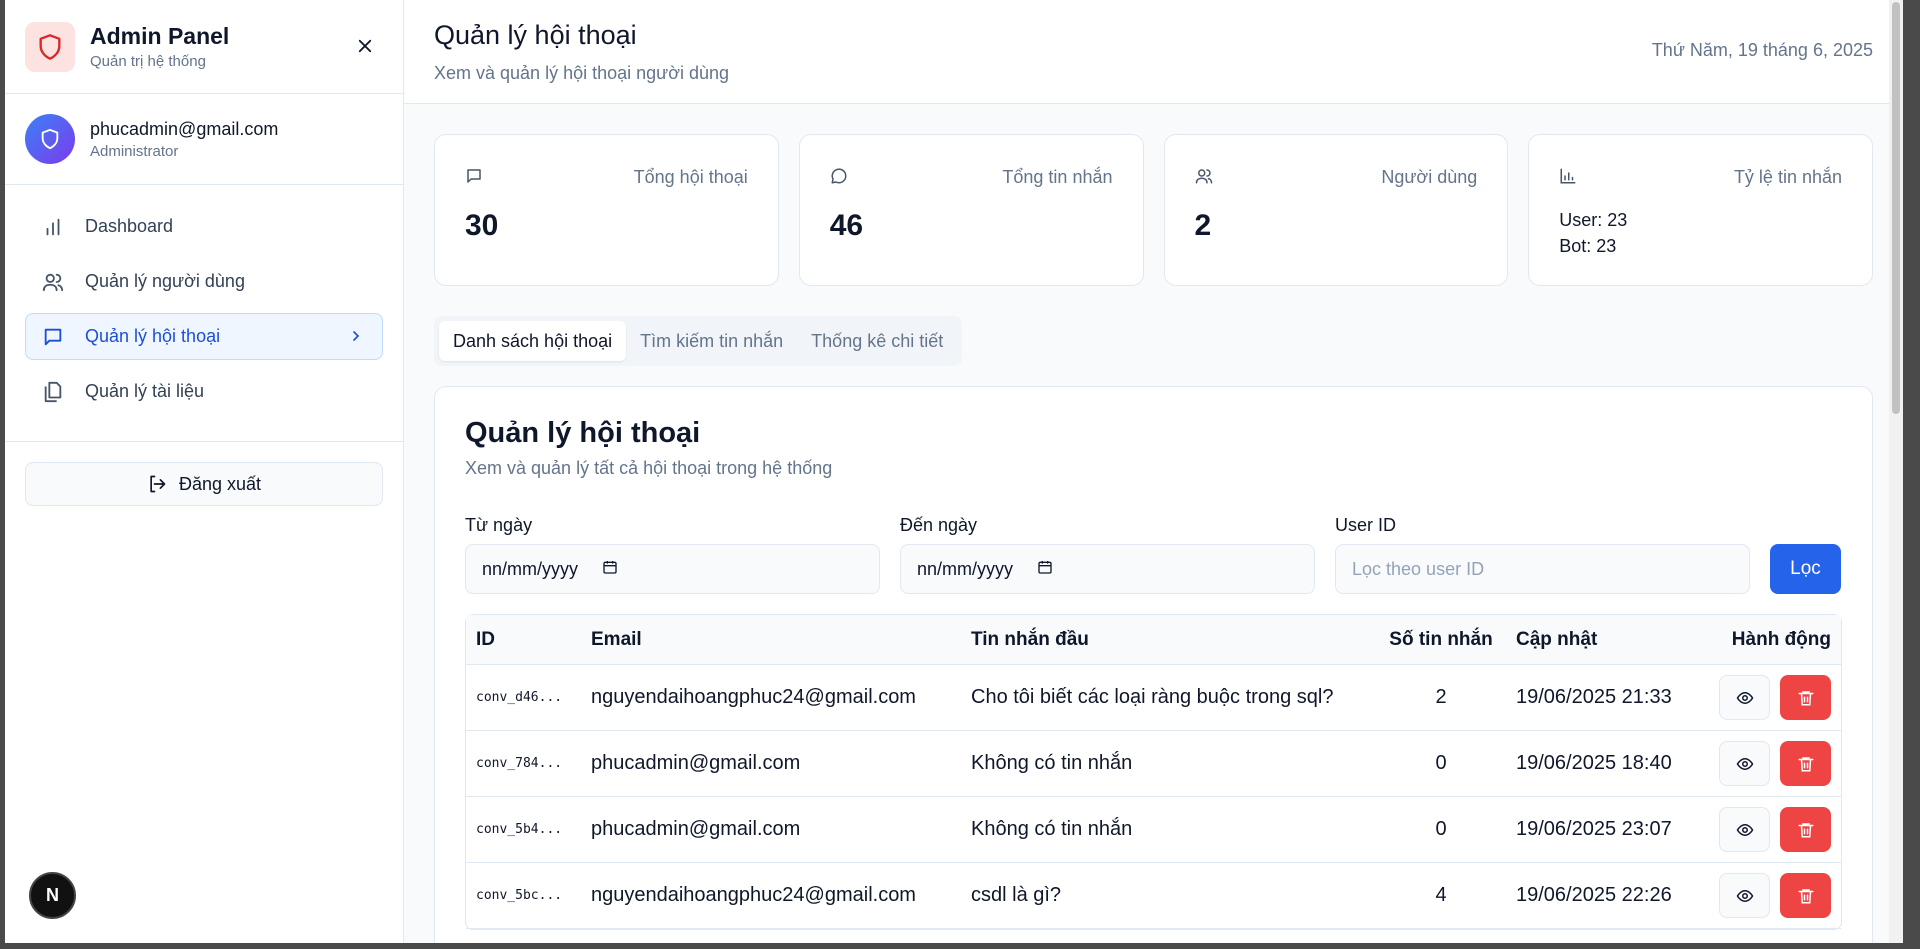 The width and height of the screenshot is (1920, 949). I want to click on brand-subtitle: Quản trị hệ thống, so click(148, 61).